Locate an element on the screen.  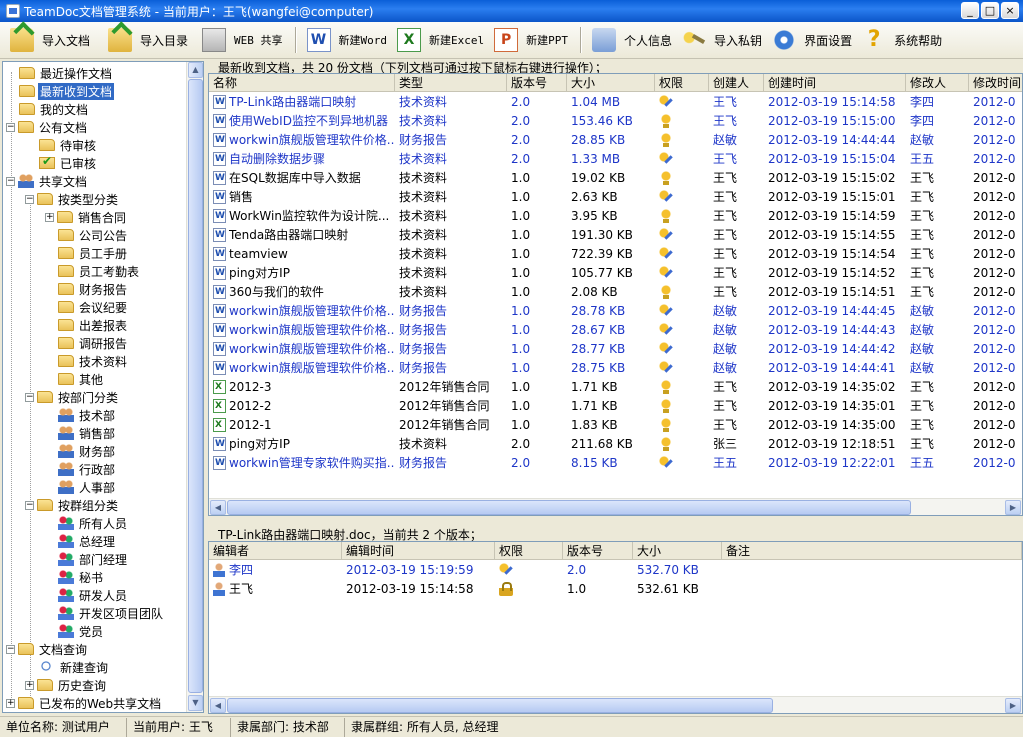
column-header-modifier: 修改人 is located at coordinates (937, 83).